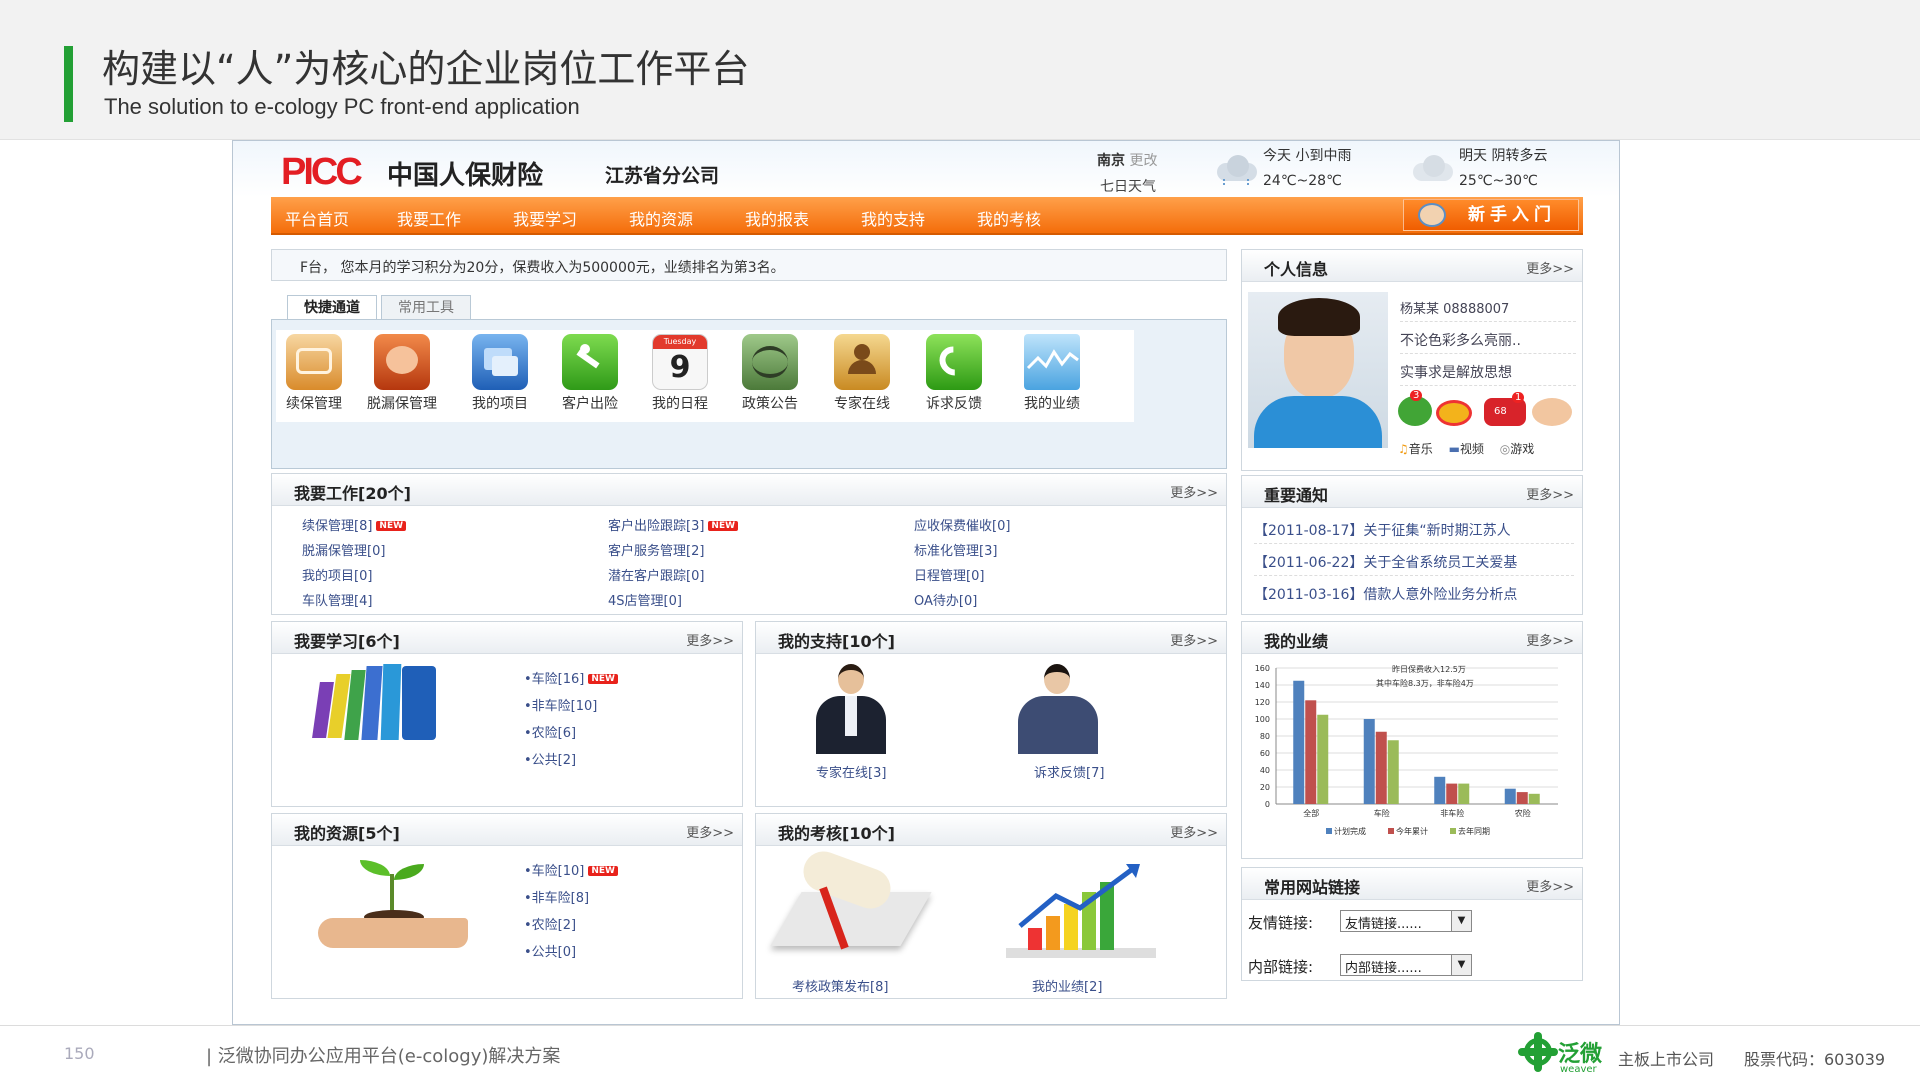 Image resolution: width=1920 pixels, height=1080 pixels. Describe the element at coordinates (1265, 753) in the screenshot. I see `y-tick-label: 60` at that location.